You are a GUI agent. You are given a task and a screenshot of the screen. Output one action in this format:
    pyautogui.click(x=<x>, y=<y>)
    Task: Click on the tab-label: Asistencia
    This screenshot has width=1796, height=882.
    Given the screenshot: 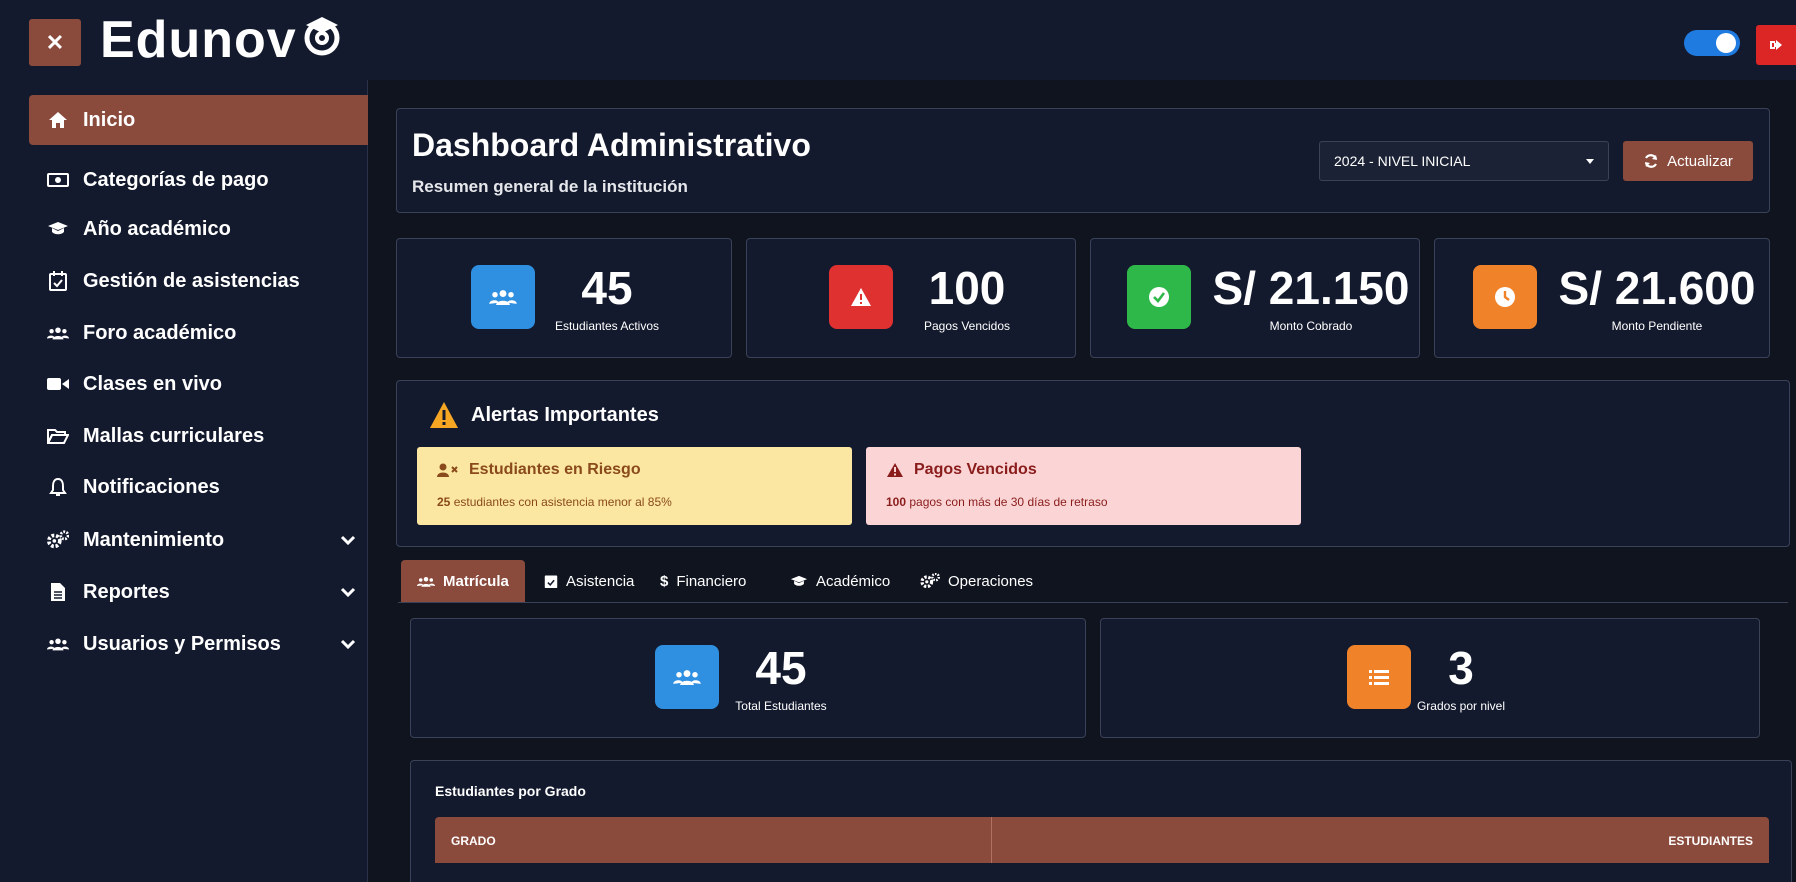 What is the action you would take?
    pyautogui.click(x=600, y=581)
    